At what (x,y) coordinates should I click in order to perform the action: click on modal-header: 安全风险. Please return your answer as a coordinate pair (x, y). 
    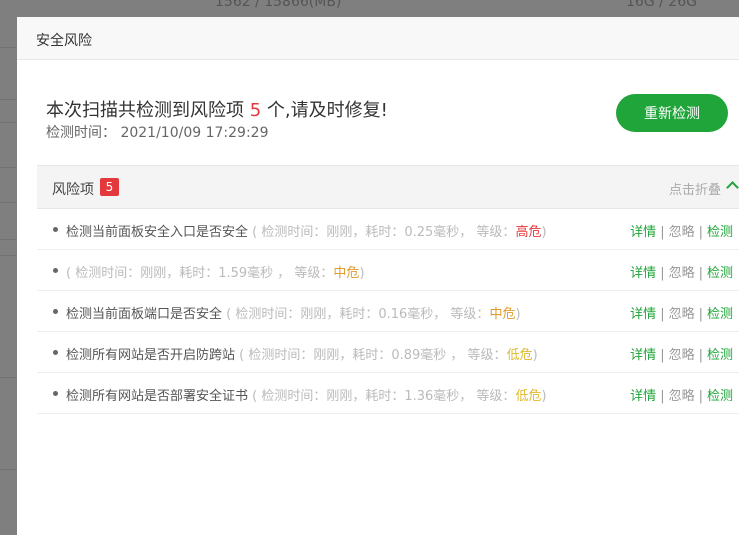
    Looking at the image, I should click on (378, 38).